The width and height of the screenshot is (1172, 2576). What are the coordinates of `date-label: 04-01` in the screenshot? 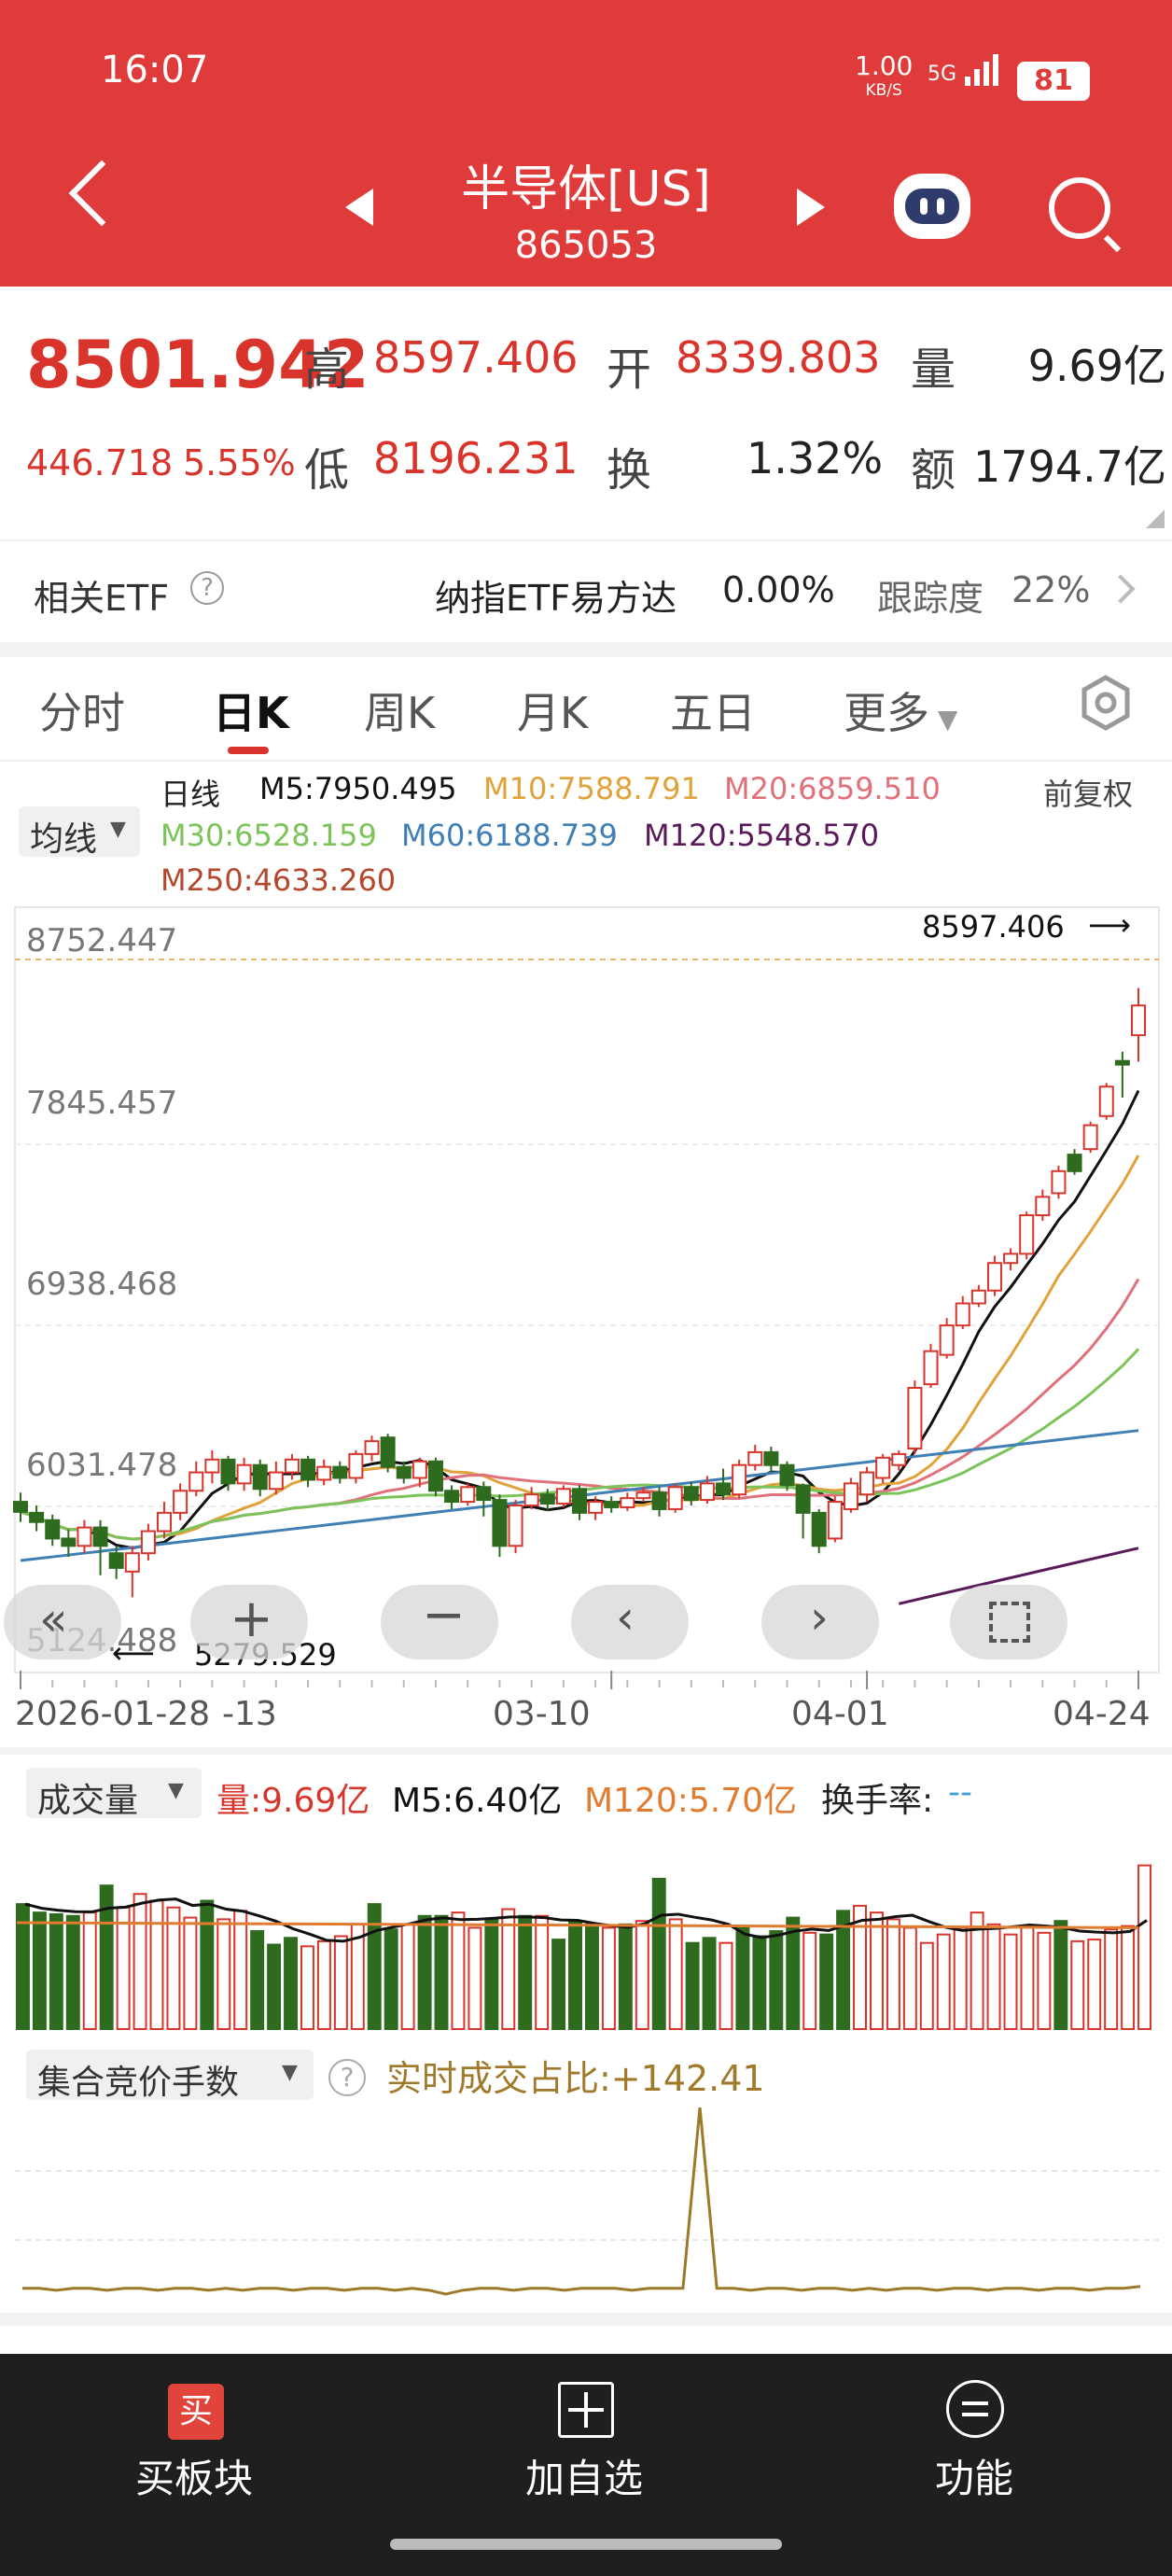 It's located at (840, 1714).